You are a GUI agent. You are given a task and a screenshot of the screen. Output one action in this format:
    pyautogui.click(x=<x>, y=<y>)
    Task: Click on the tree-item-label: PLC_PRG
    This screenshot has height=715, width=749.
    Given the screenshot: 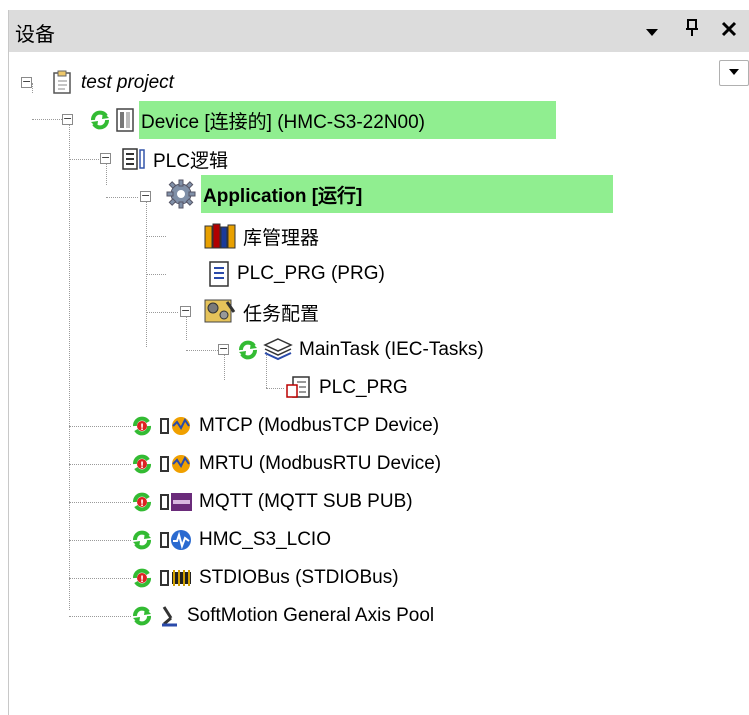 What is the action you would take?
    pyautogui.click(x=363, y=387)
    